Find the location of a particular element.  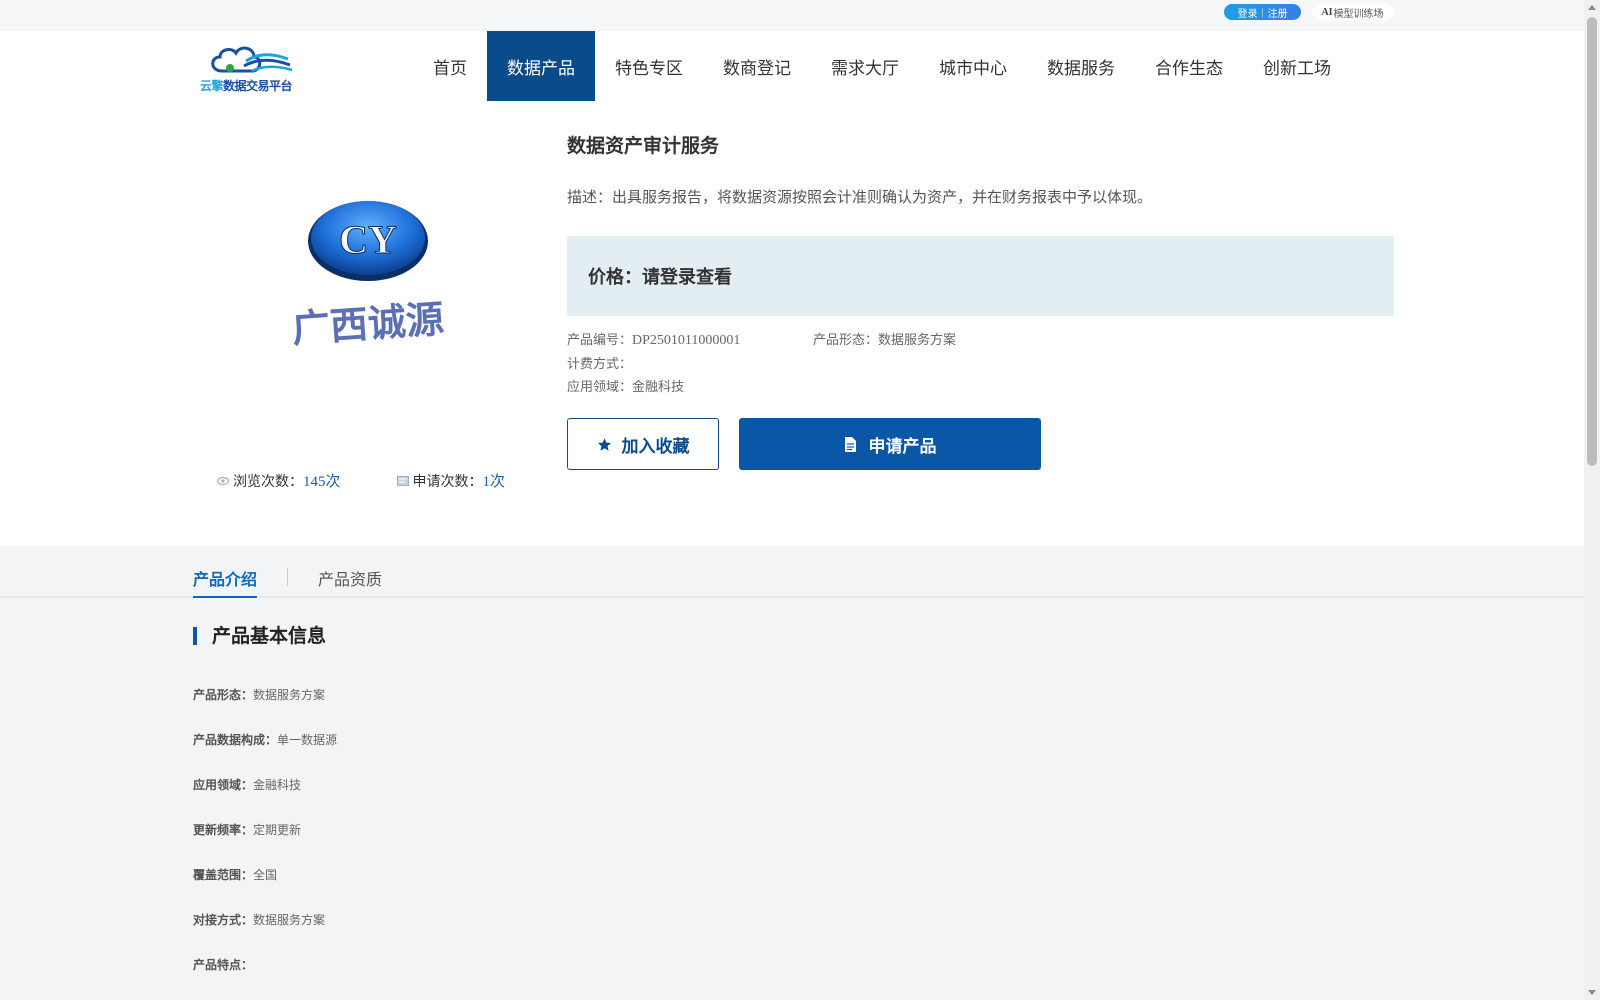

product-title: 数据资产审计服务 is located at coordinates (643, 146).